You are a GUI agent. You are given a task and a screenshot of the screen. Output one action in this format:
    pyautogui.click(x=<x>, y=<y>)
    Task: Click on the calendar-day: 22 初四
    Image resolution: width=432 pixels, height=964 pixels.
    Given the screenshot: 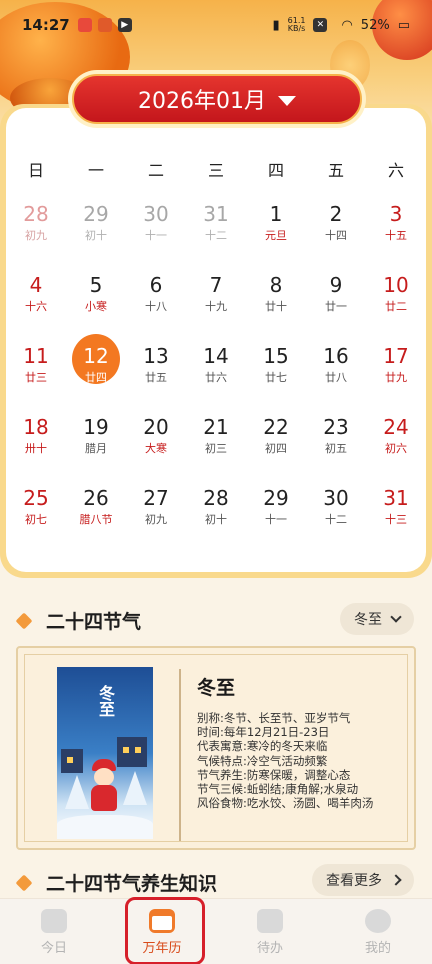 What is the action you would take?
    pyautogui.click(x=276, y=438)
    